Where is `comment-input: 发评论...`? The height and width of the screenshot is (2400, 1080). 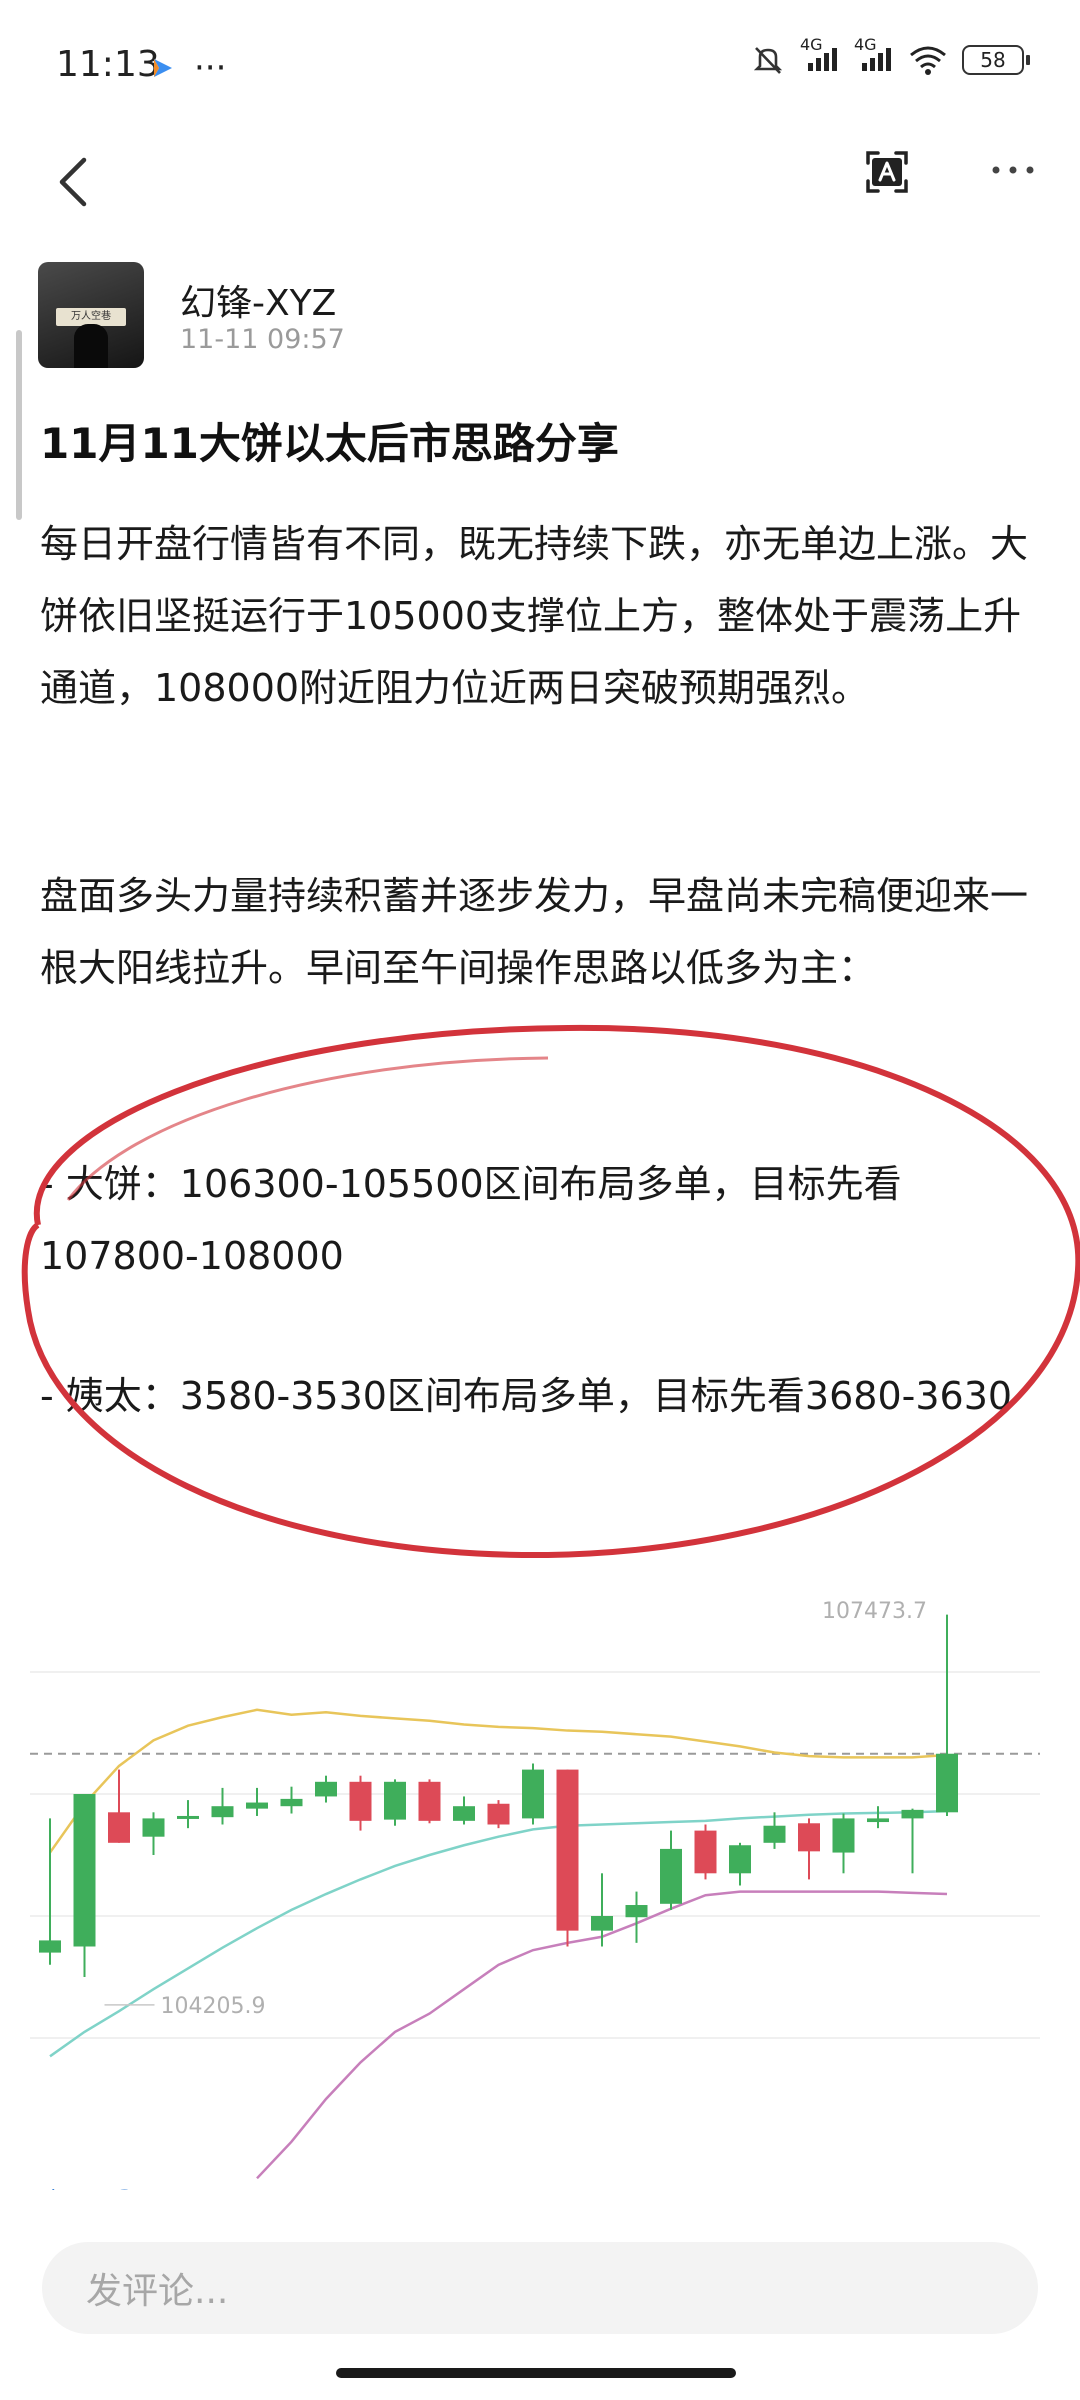 comment-input: 发评论... is located at coordinates (540, 2288).